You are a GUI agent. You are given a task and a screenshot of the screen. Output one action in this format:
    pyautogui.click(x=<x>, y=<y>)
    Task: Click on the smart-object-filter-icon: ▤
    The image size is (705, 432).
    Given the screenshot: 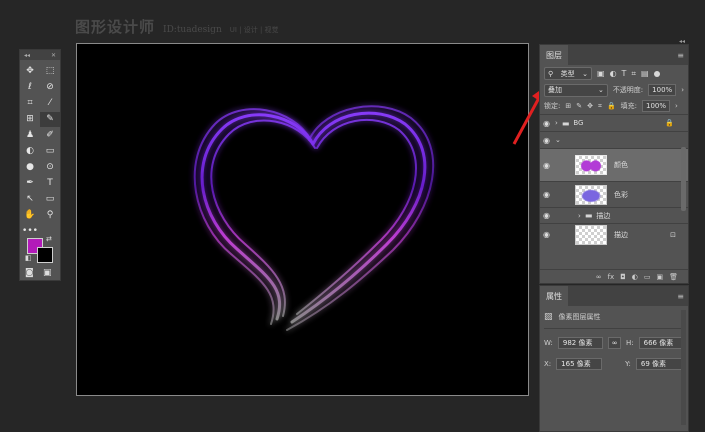 What is the action you would take?
    pyautogui.click(x=645, y=73)
    